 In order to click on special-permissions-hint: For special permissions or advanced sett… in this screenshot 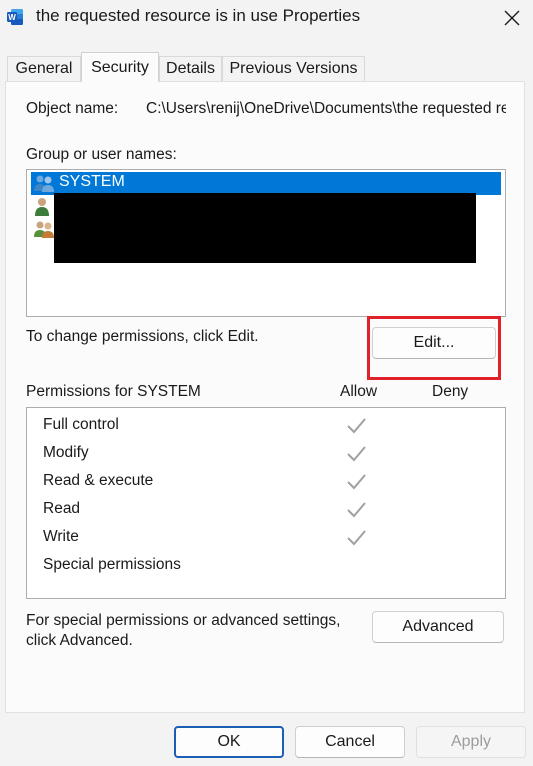, I will do `click(183, 620)`.